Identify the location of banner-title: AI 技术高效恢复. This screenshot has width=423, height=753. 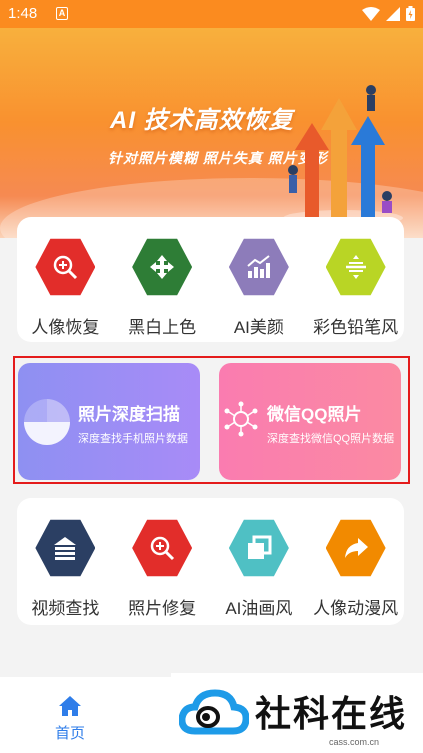
(202, 120).